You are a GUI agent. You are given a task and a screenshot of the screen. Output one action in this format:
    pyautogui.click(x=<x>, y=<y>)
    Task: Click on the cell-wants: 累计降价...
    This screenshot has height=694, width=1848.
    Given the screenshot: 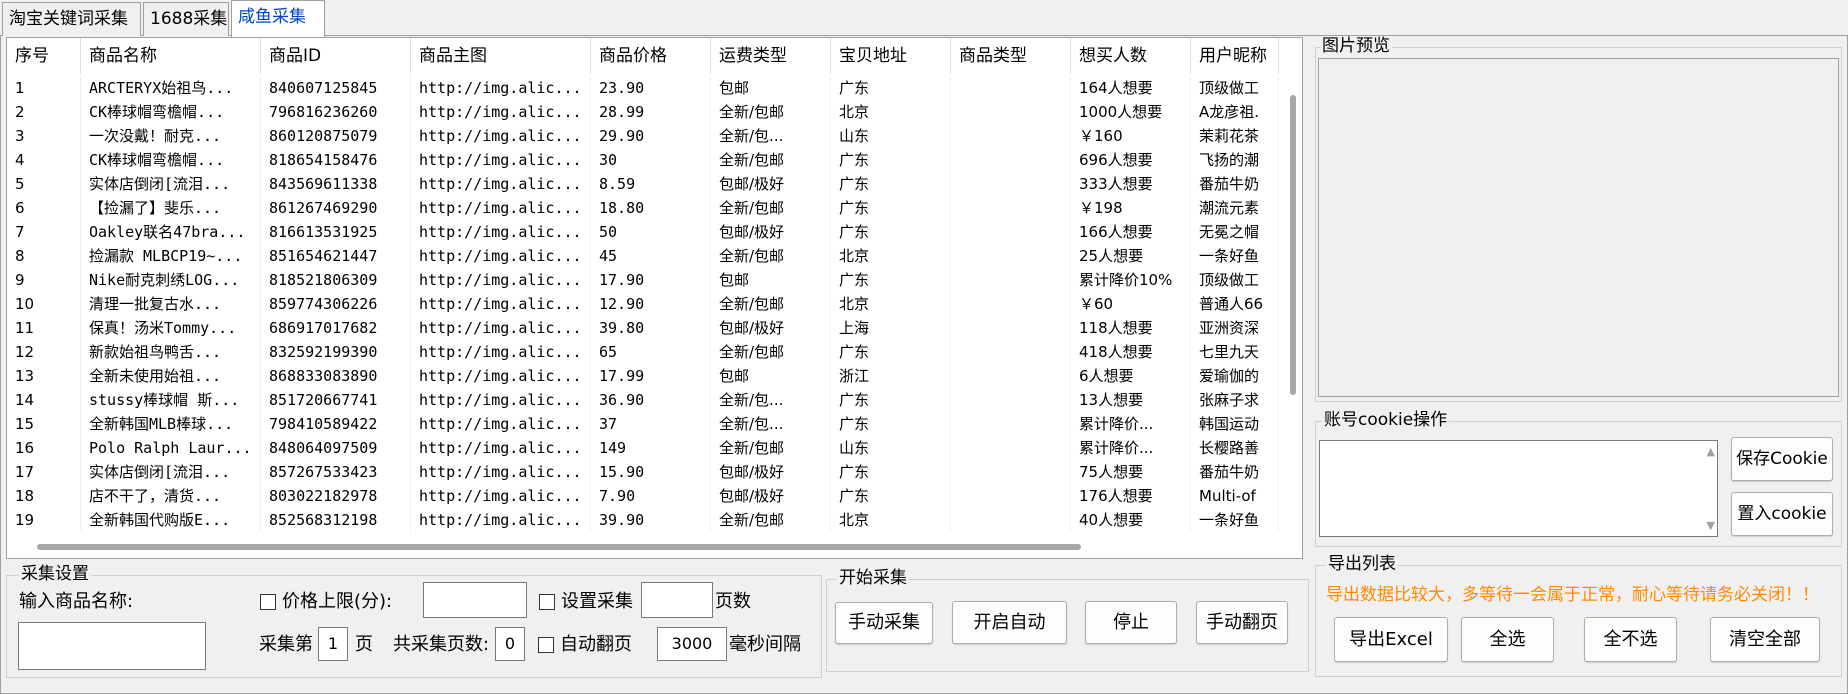 What is the action you would take?
    pyautogui.click(x=1131, y=424)
    